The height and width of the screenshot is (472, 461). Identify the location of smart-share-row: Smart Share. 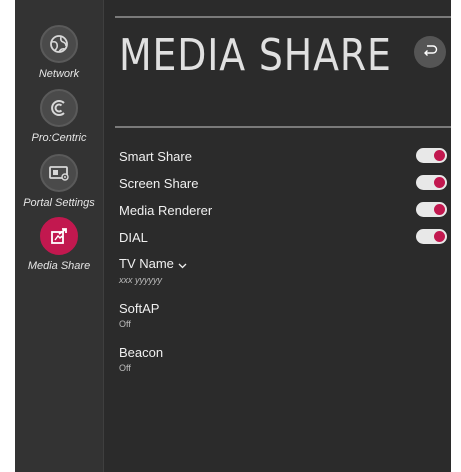
(284, 156).